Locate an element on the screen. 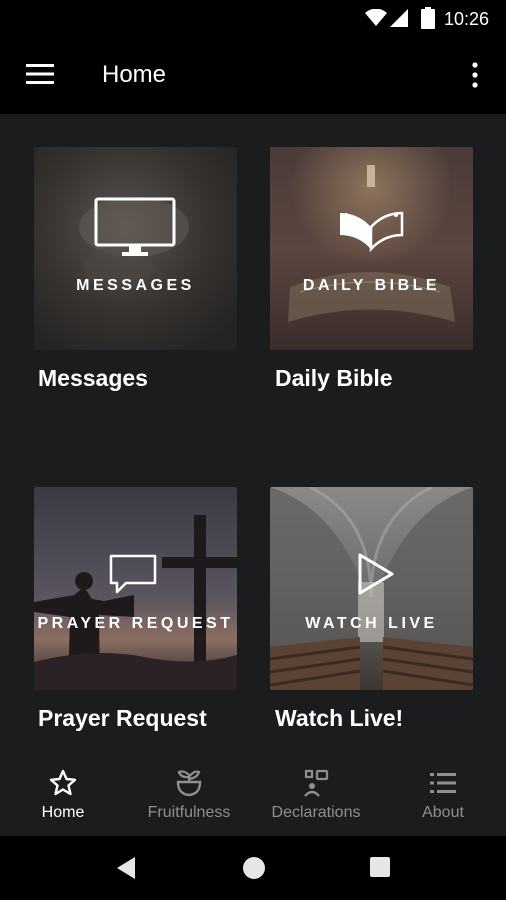 This screenshot has height=900, width=506. messages-tile: MESSAGES is located at coordinates (135, 248).